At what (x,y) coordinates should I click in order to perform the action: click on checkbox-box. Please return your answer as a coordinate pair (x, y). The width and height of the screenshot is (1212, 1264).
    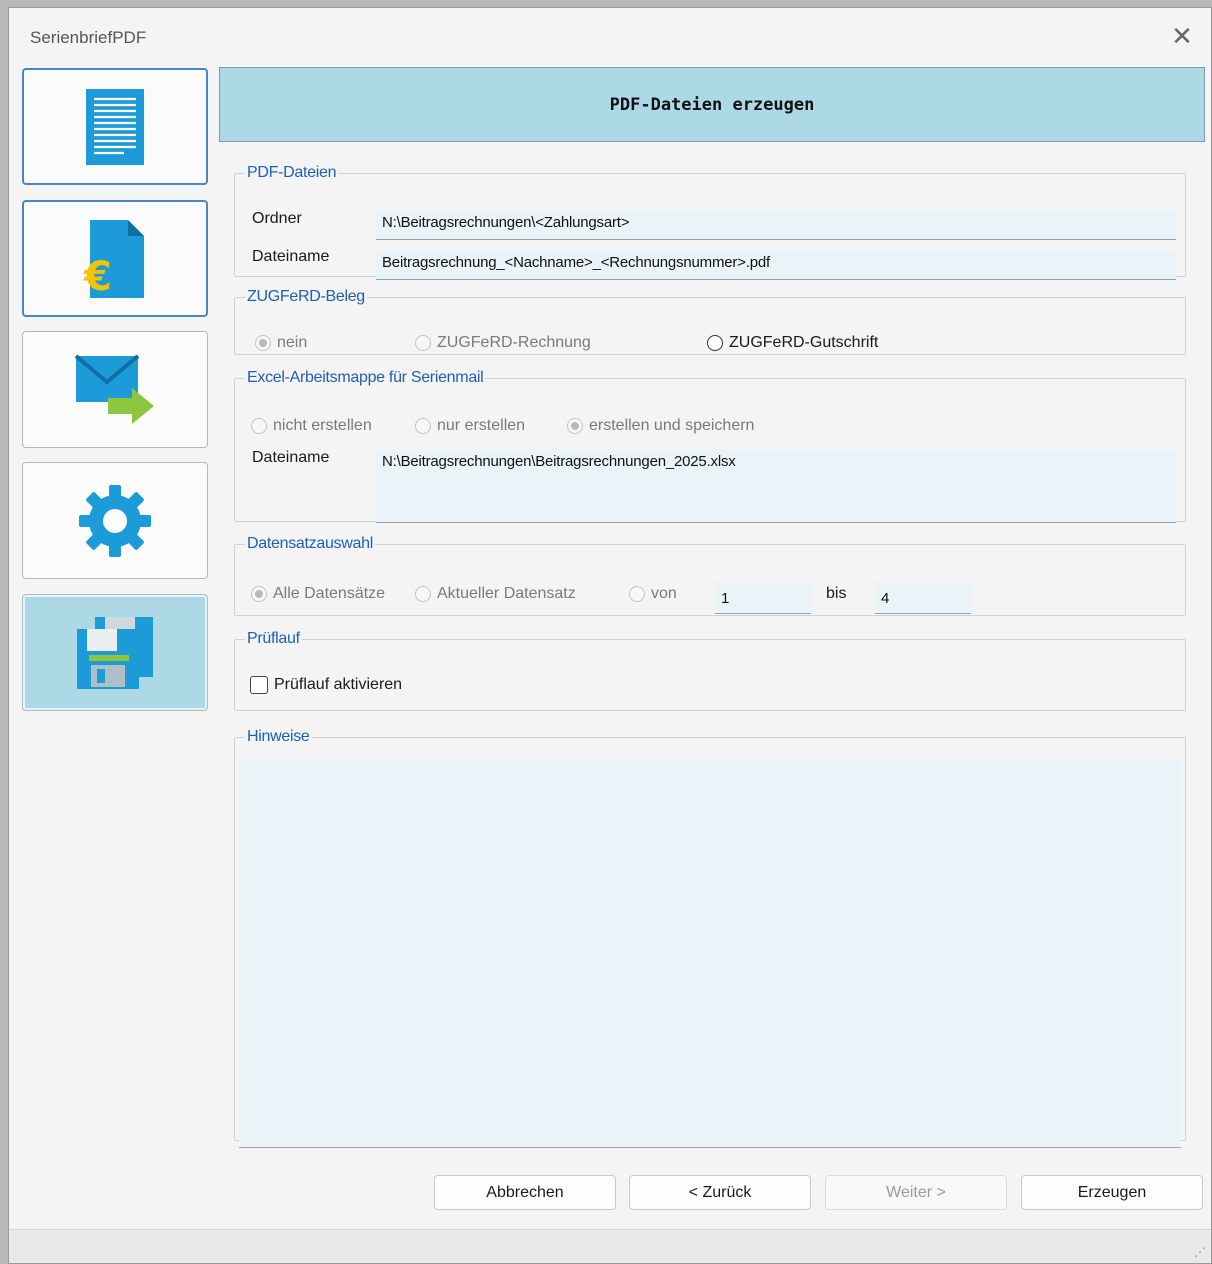
    Looking at the image, I should click on (259, 685).